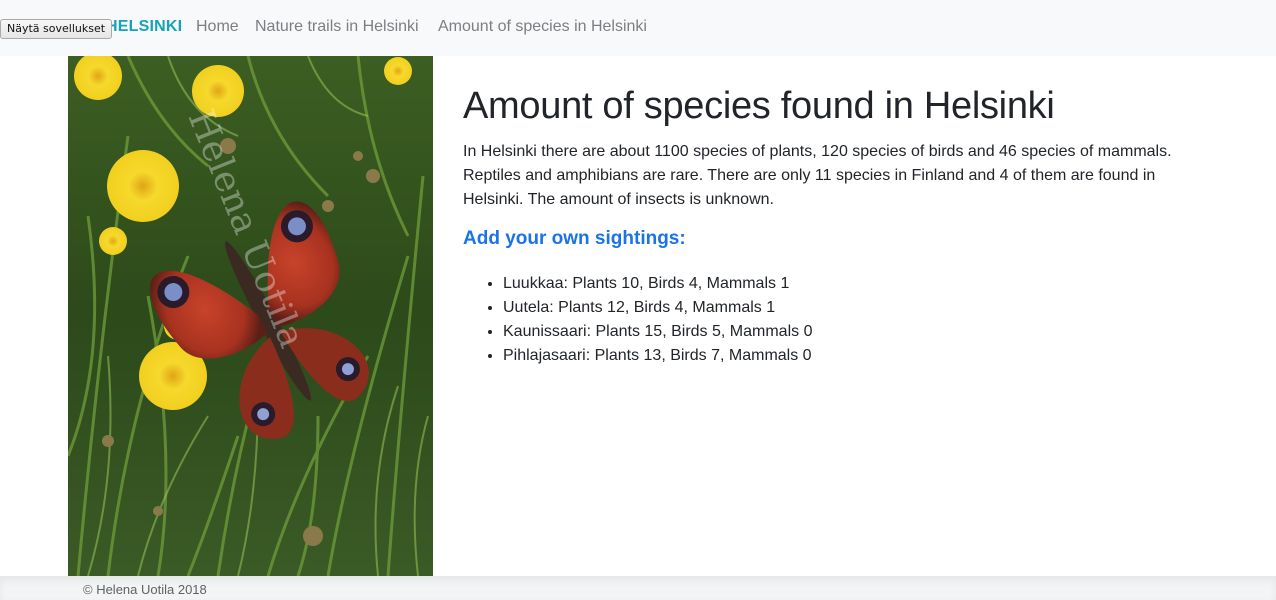 The image size is (1276, 600). What do you see at coordinates (144, 27) in the screenshot?
I see `brand-link: HELSINKI` at bounding box center [144, 27].